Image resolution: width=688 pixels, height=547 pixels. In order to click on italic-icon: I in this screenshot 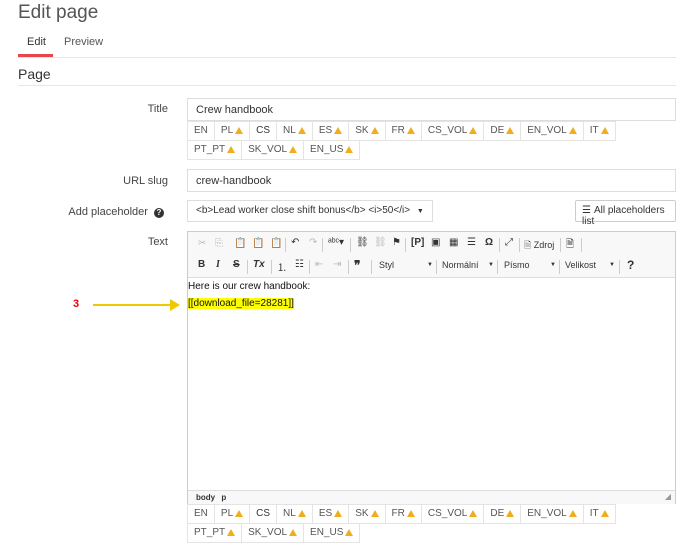, I will do `click(218, 264)`.